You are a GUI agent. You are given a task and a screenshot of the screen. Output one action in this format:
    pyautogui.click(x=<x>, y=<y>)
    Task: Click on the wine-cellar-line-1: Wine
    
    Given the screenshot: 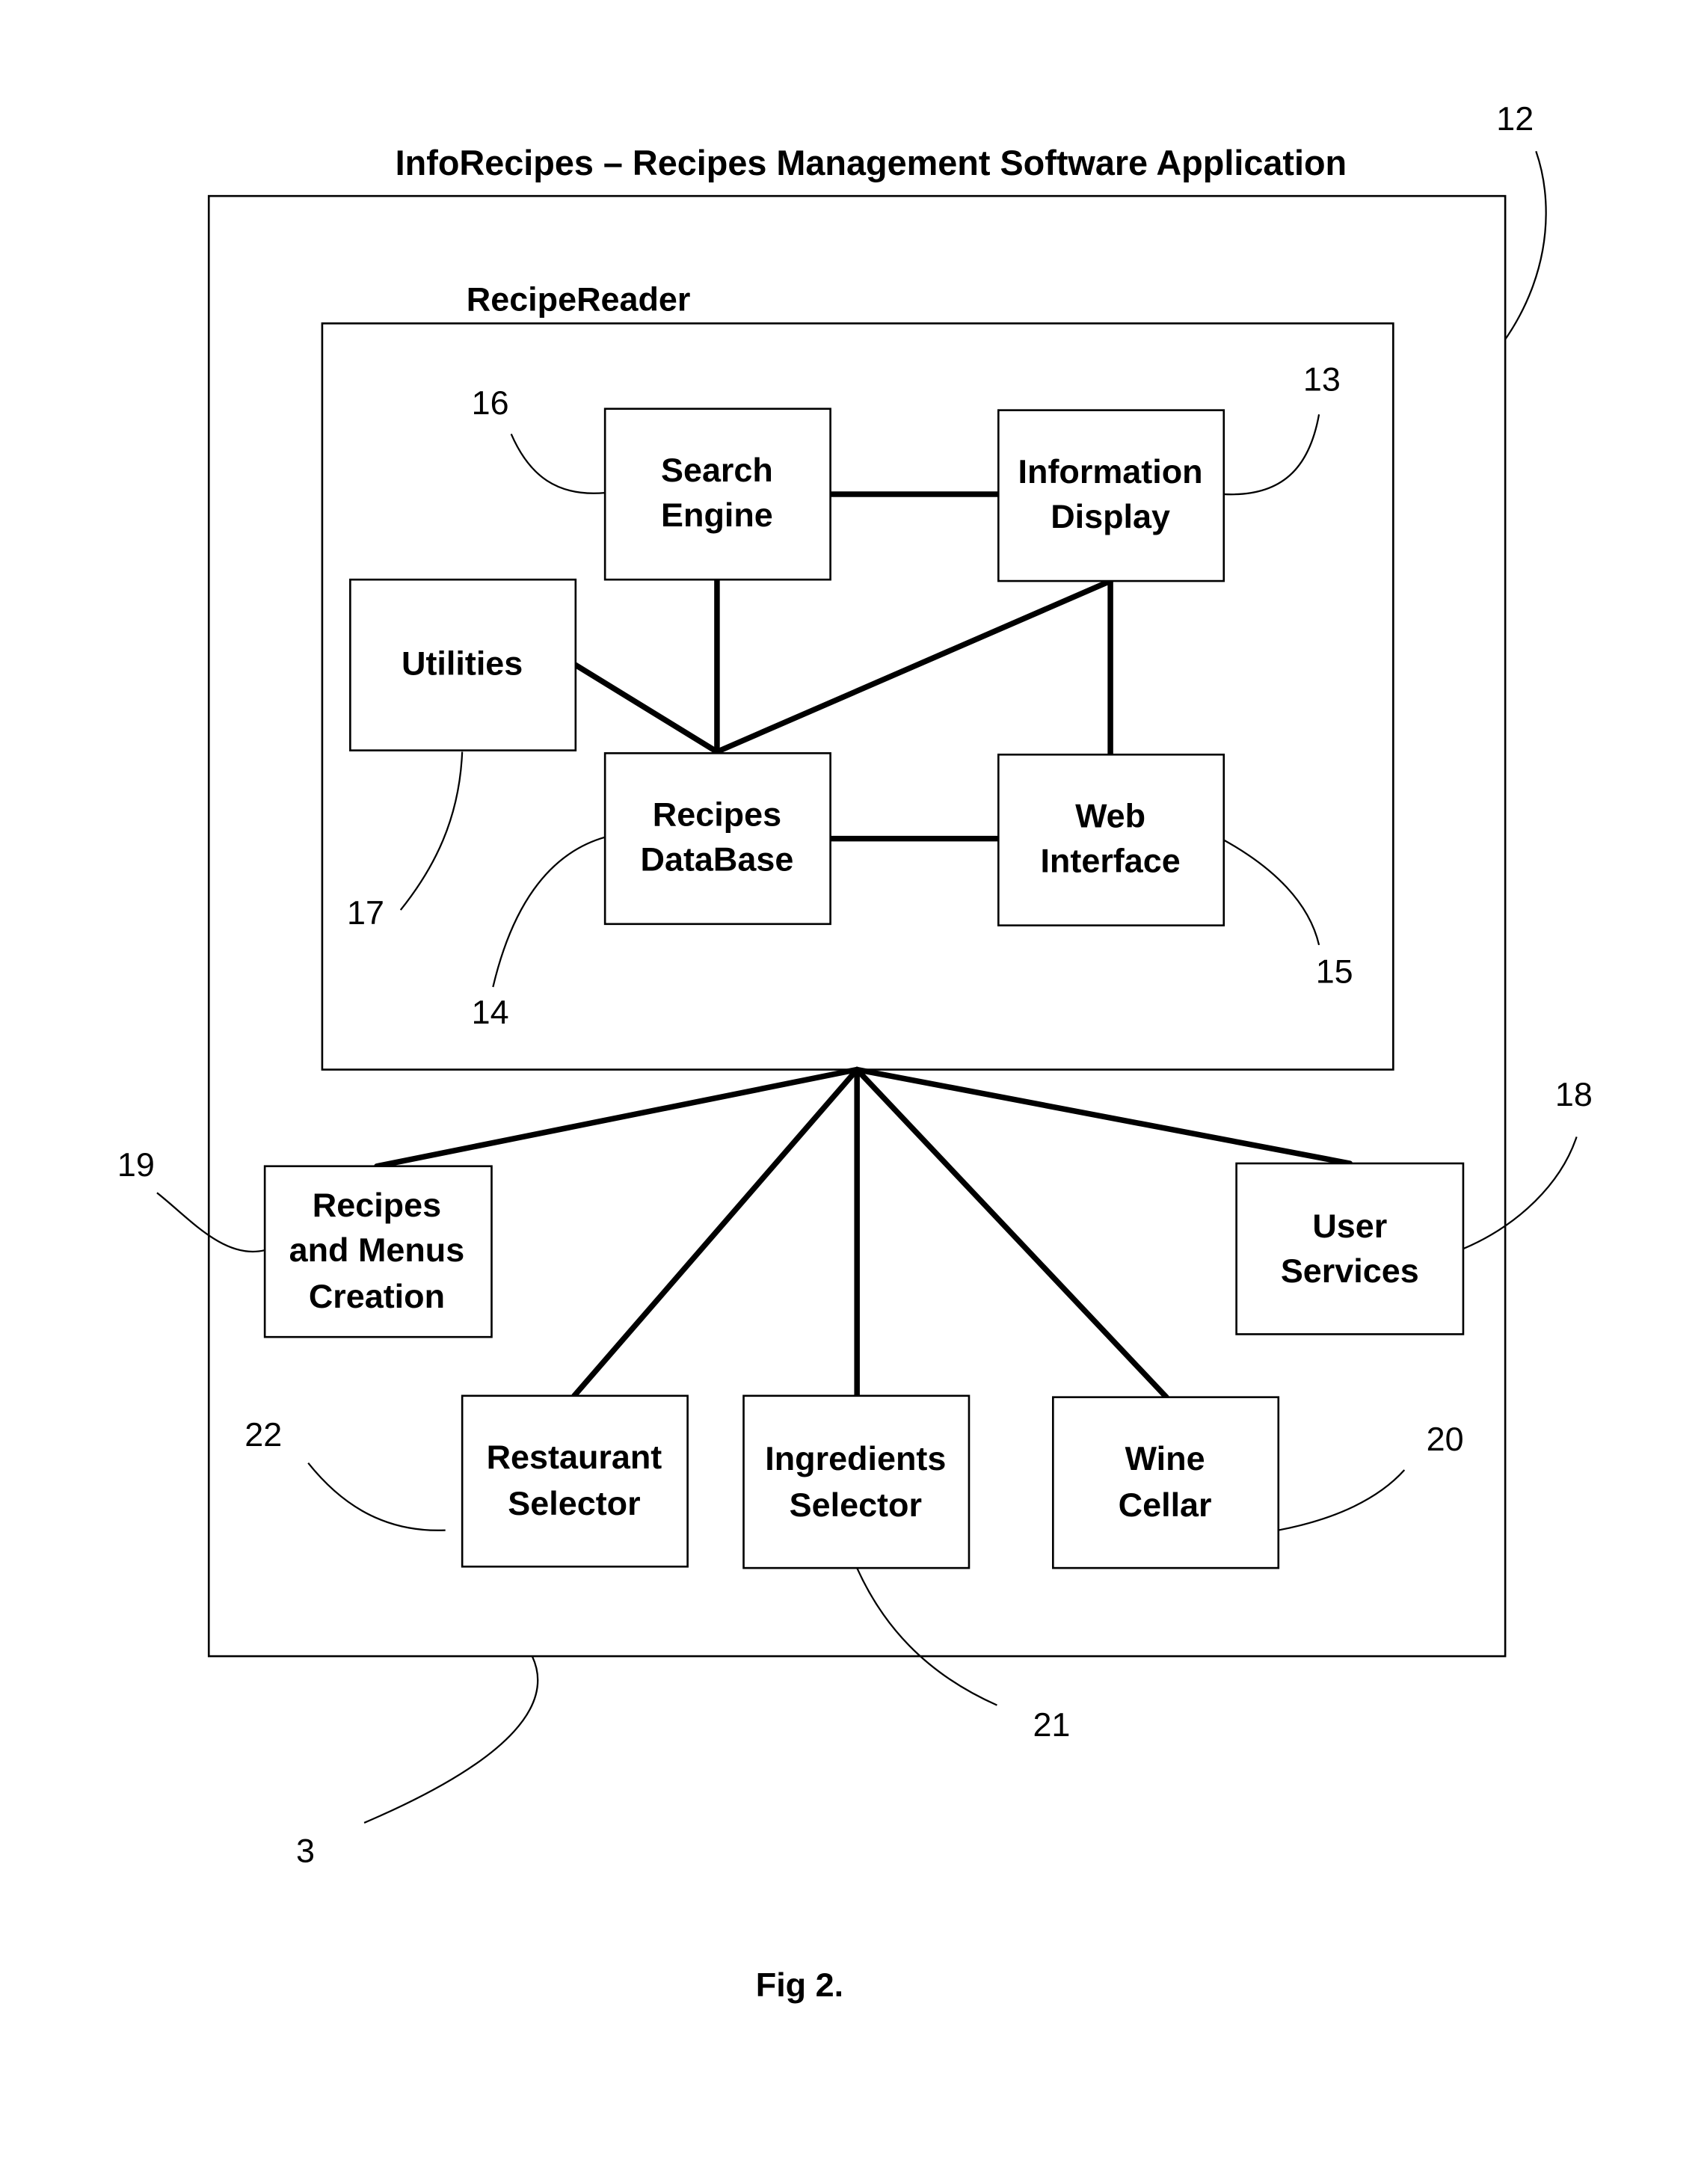 What is the action you would take?
    pyautogui.click(x=1165, y=1458)
    